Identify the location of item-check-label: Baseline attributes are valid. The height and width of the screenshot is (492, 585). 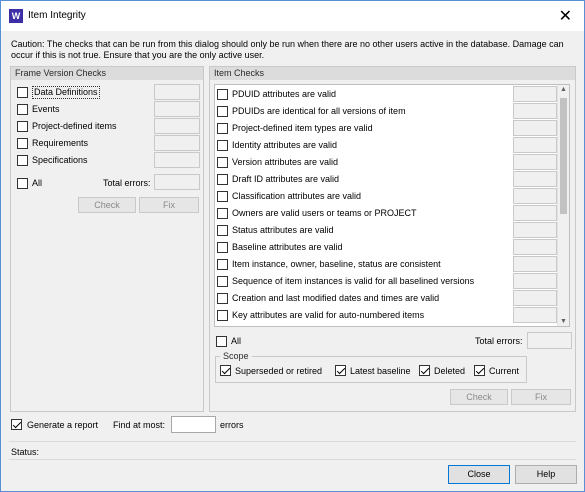
(287, 247).